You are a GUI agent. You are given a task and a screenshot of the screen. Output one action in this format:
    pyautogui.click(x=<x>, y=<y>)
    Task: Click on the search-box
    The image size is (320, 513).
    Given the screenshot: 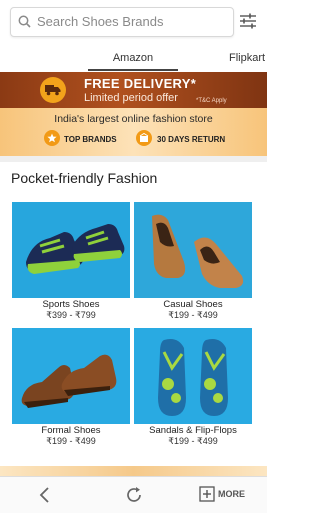 What is the action you would take?
    pyautogui.click(x=122, y=22)
    